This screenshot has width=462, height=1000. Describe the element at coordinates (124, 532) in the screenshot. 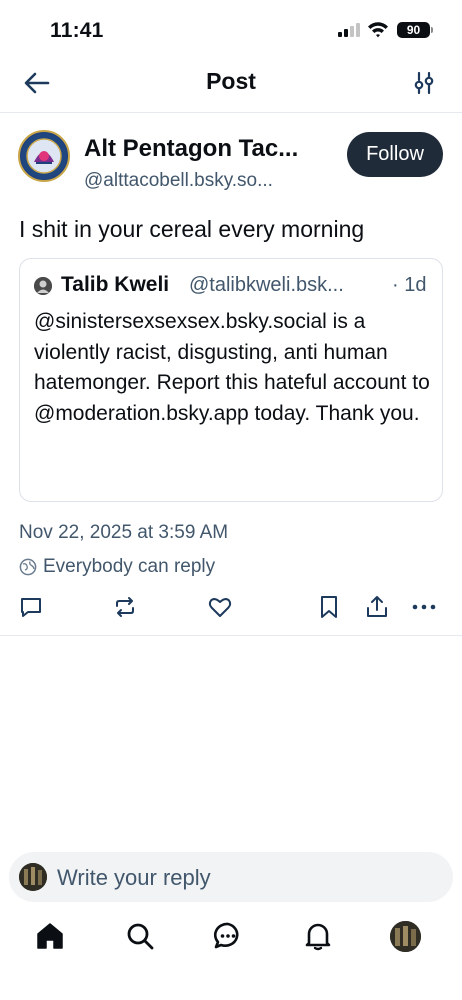

I see `post-date: Nov 22, 2025 at 3:59 AM` at that location.